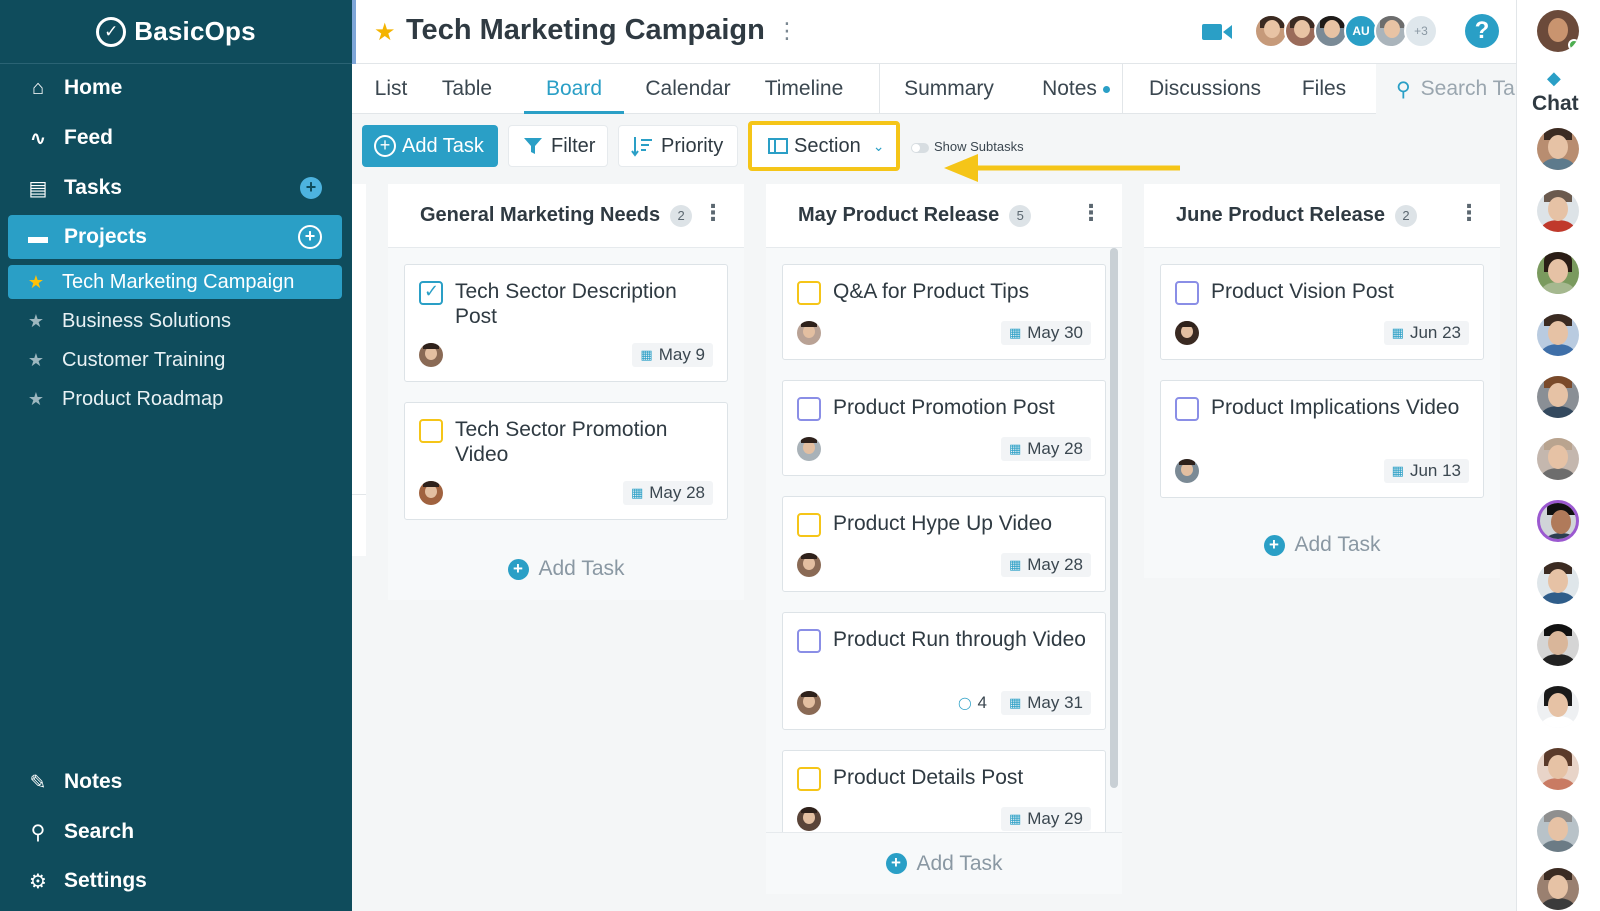  I want to click on tab-notes: Notes, so click(1076, 89).